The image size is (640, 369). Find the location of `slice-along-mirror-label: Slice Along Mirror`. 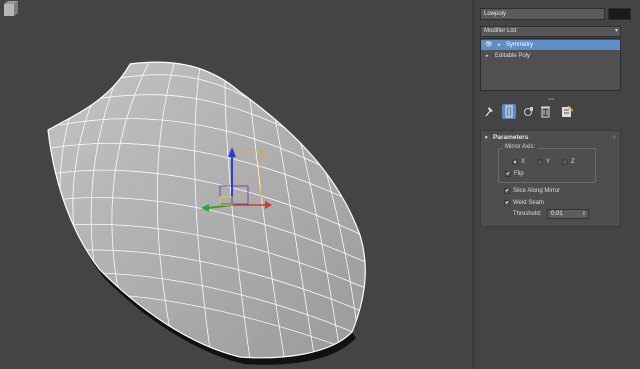

slice-along-mirror-label: Slice Along Mirror is located at coordinates (537, 191).